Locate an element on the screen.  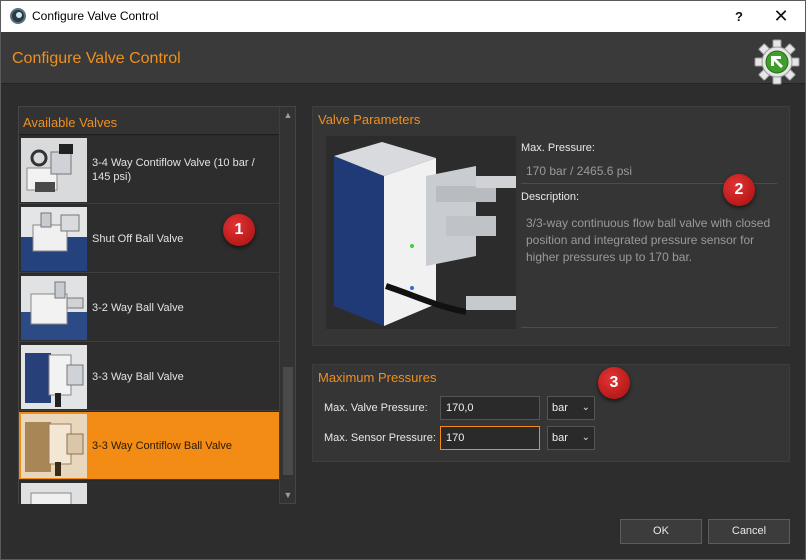
list-item-label: 3-2 Way Ball Valve is located at coordinates (138, 308).